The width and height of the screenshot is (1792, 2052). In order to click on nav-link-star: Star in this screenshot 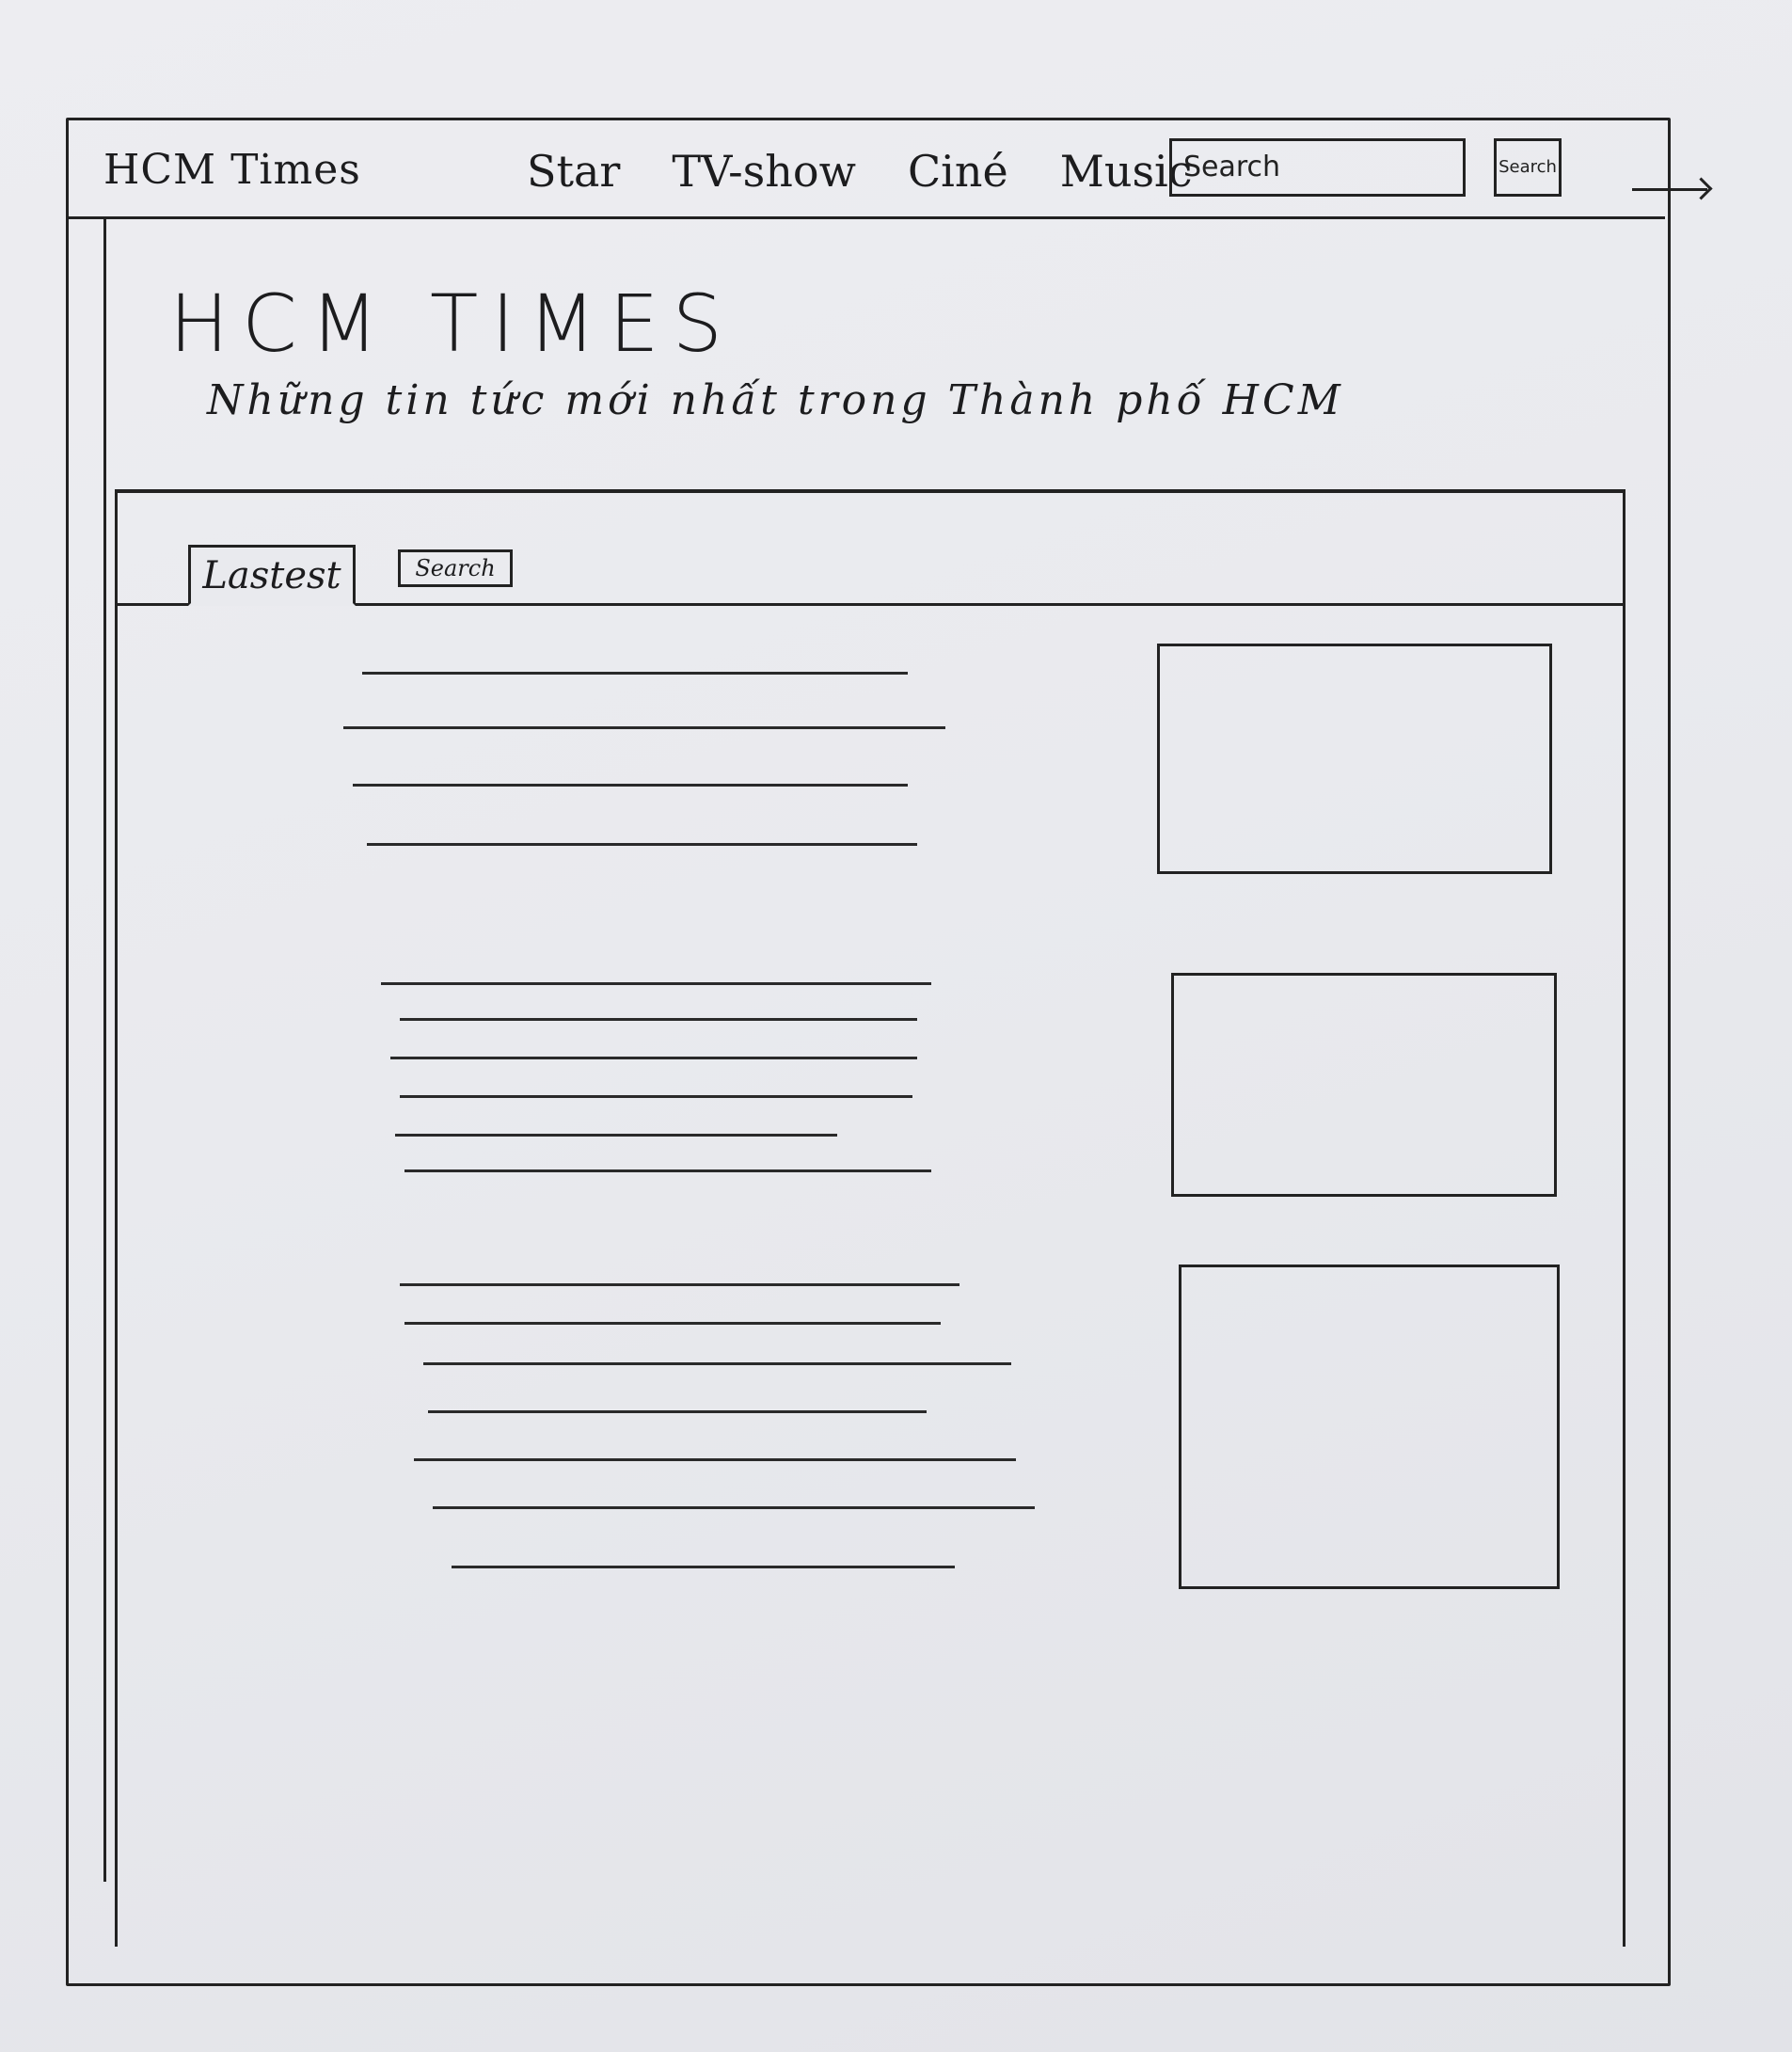, I will do `click(573, 171)`.